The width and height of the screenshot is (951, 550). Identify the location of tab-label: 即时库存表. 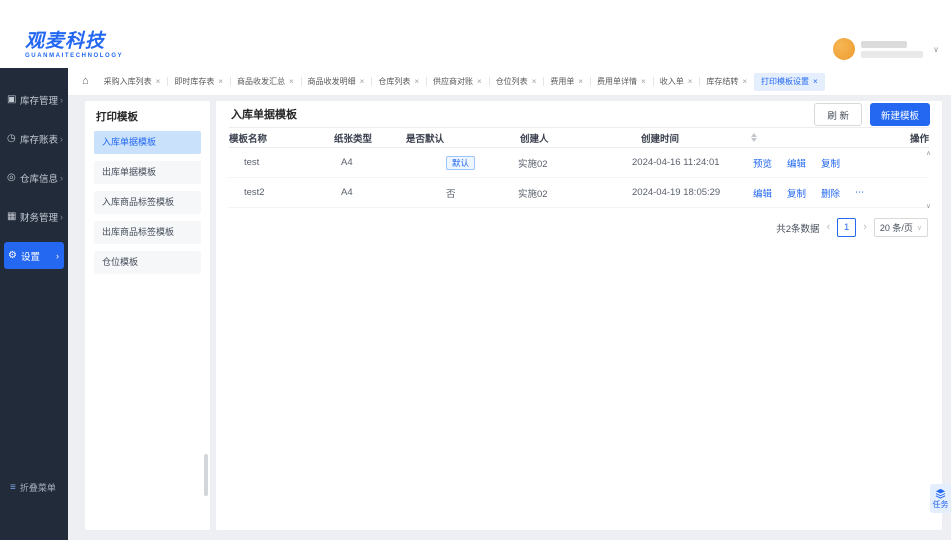
(194, 81).